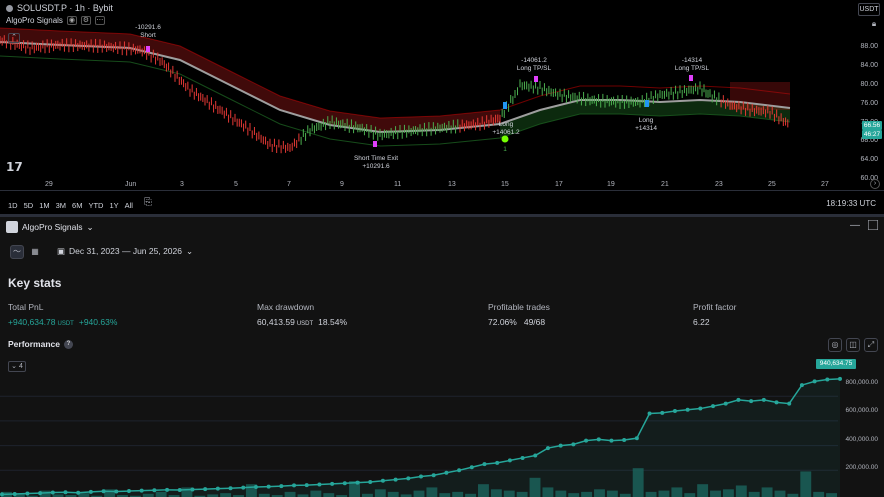 The height and width of the screenshot is (497, 884). I want to click on scroll-to-realtime-button: ›, so click(875, 184).